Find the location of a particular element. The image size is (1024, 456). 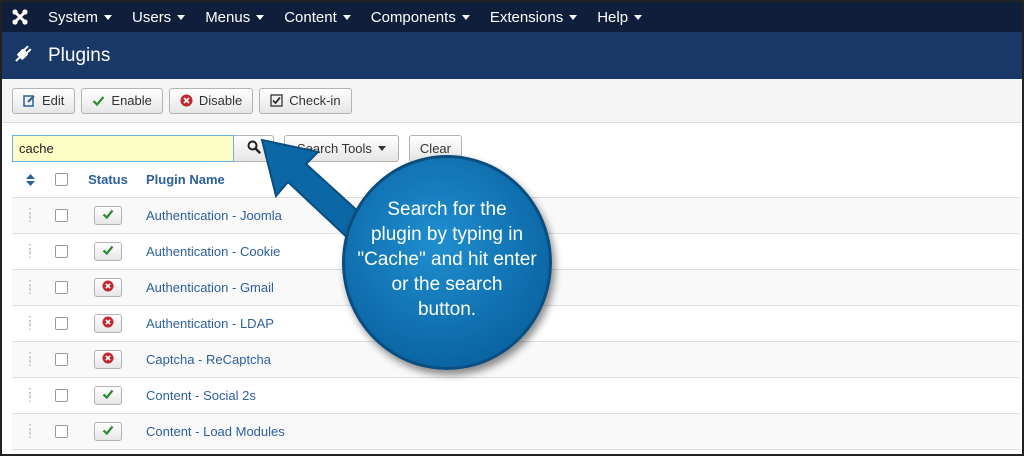

search-input is located at coordinates (123, 148).